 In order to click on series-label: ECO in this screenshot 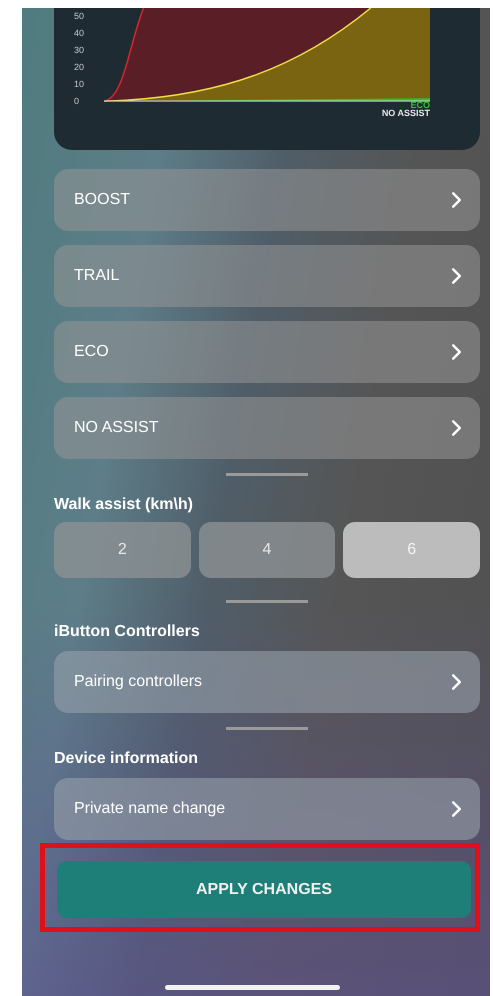, I will do `click(420, 105)`.